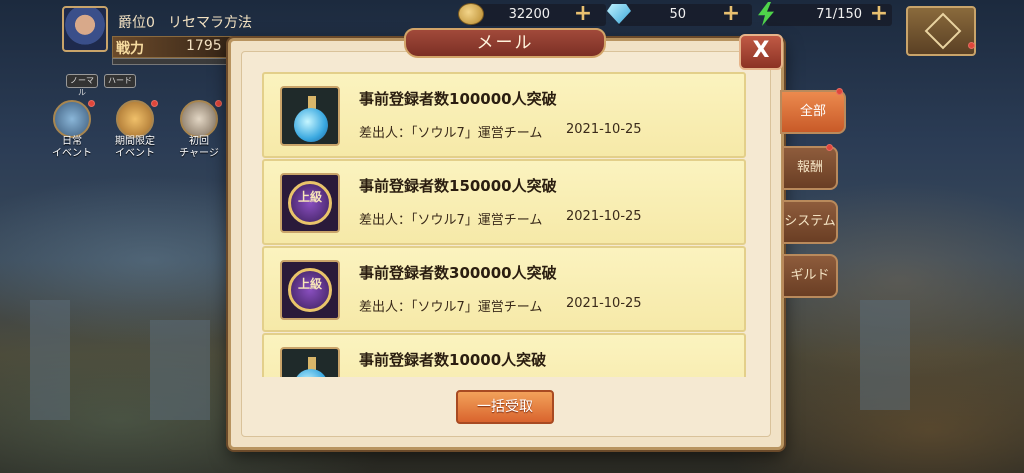 This screenshot has height=473, width=1024. I want to click on mode-tag-normal: ノーマル, so click(82, 85).